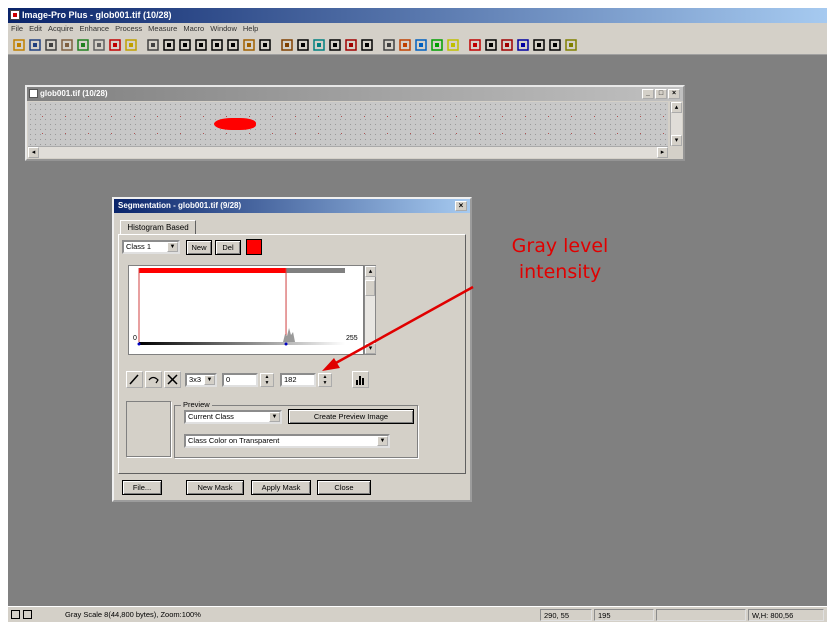 The image size is (827, 622). I want to click on gray-scale-bar, so click(242, 343).